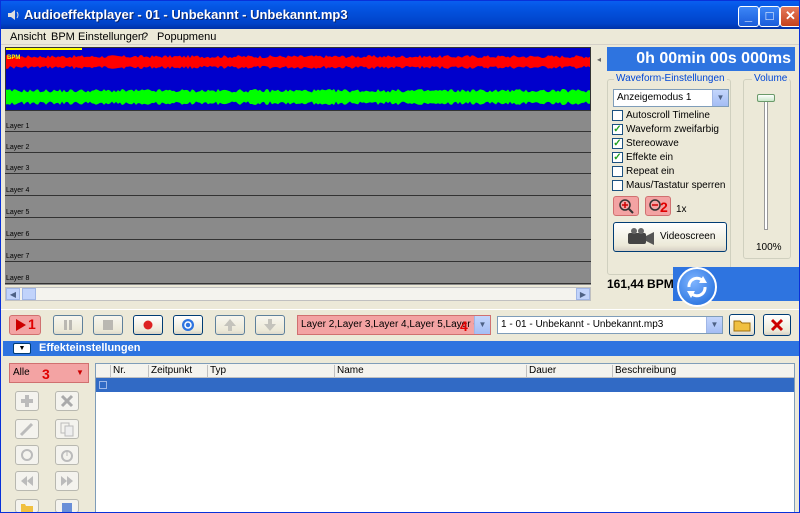 This screenshot has width=800, height=513. What do you see at coordinates (298, 121) in the screenshot?
I see `layer-row: Layer 1` at bounding box center [298, 121].